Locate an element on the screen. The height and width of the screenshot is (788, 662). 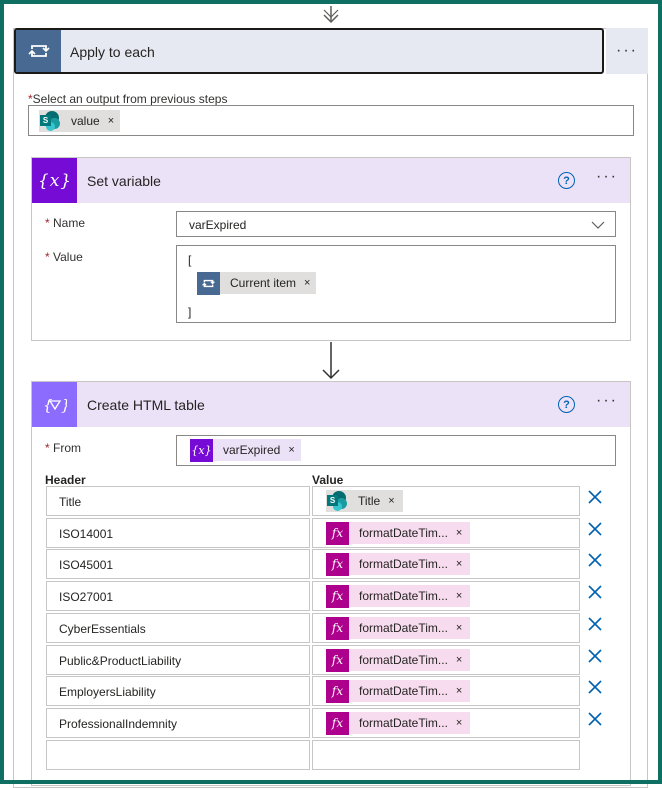
value-label-text: Value is located at coordinates (68, 257).